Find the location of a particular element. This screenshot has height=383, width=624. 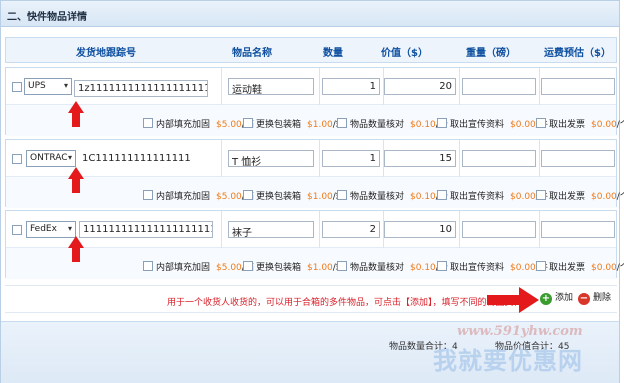

delete-button: − 删除 is located at coordinates (596, 299).